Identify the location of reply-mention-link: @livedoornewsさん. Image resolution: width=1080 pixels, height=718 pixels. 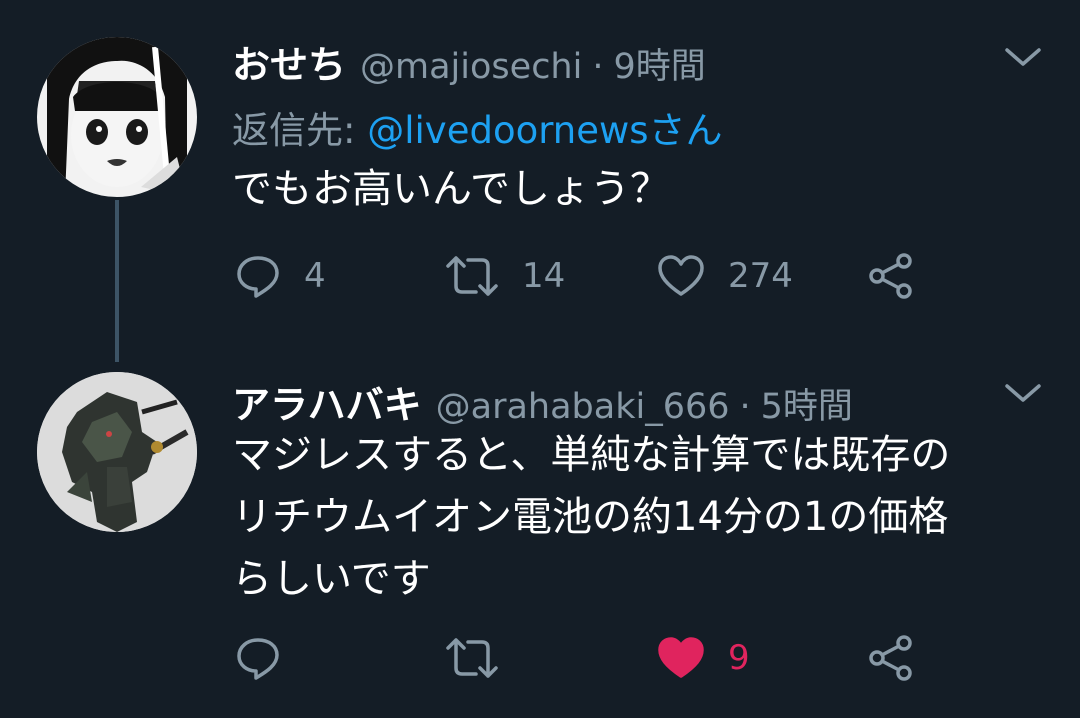
(544, 130).